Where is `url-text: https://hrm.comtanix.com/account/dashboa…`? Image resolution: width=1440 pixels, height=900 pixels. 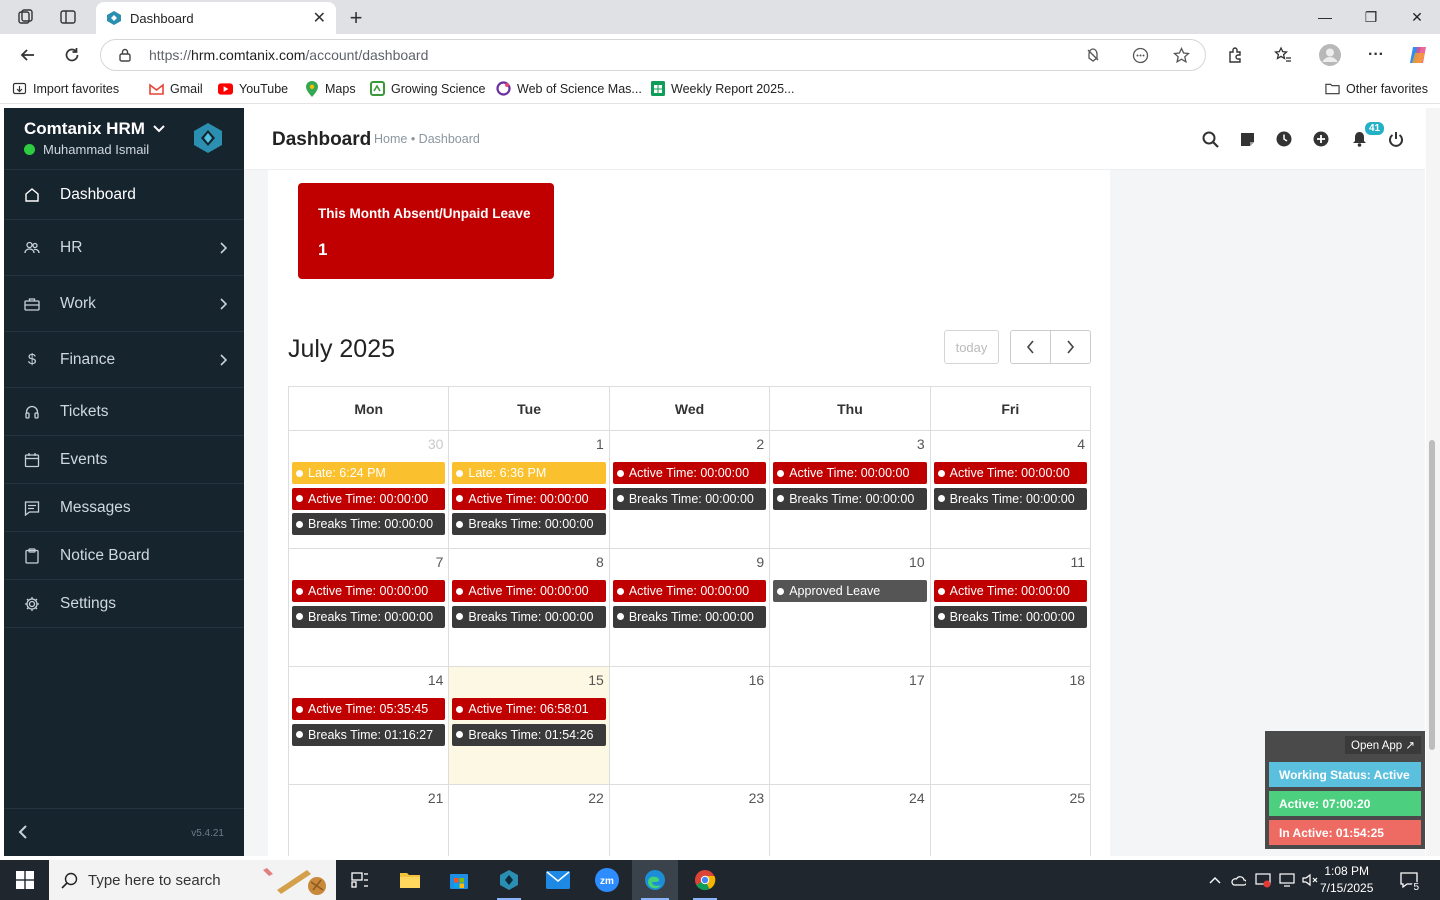 url-text: https://hrm.comtanix.com/account/dashboa… is located at coordinates (288, 55).